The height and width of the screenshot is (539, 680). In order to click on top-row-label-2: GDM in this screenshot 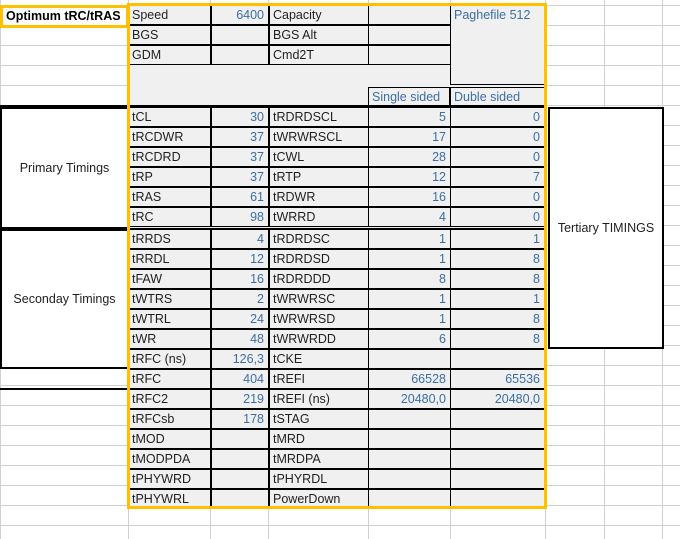, I will do `click(169, 55)`.